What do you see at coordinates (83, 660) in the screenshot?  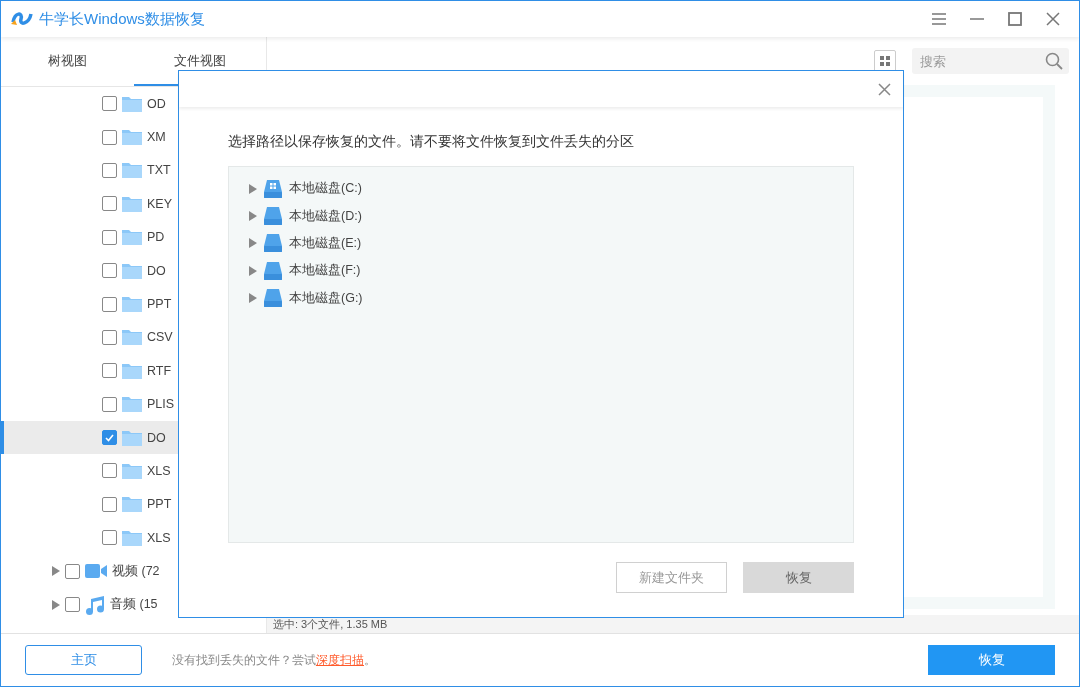 I see `home-button: 主页` at bounding box center [83, 660].